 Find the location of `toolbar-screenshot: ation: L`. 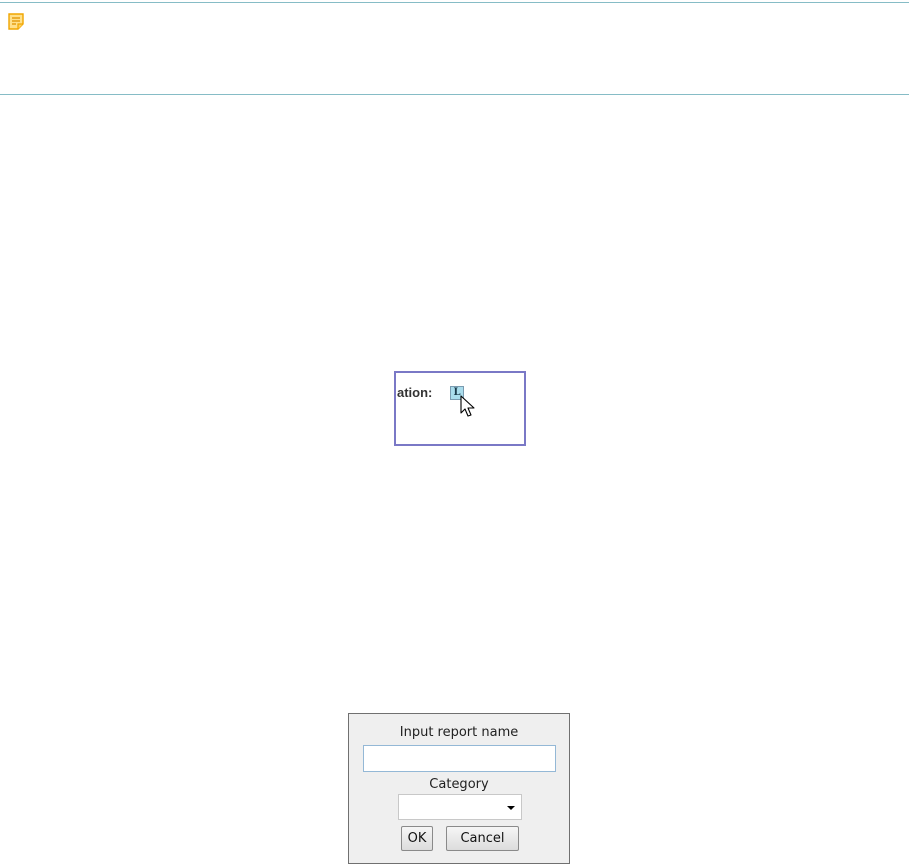

toolbar-screenshot: ation: L is located at coordinates (460, 408).